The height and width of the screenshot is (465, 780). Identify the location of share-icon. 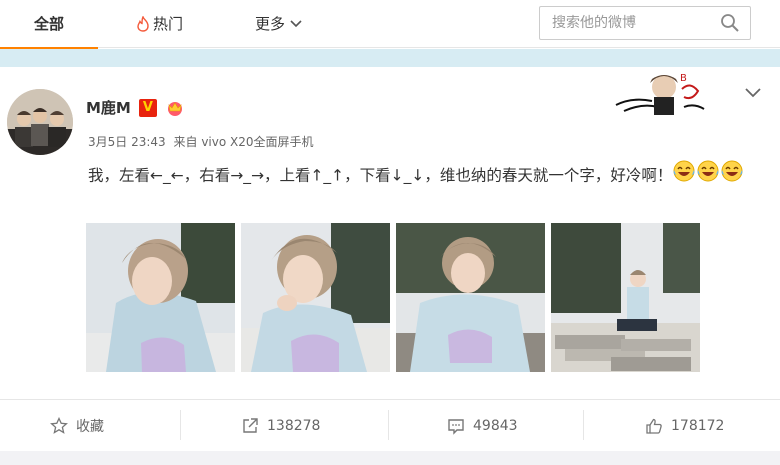
(250, 425).